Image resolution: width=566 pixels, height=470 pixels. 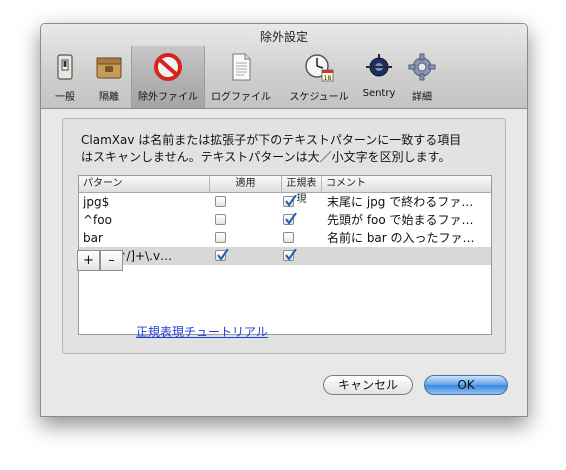 I want to click on remove-pattern-button: –, so click(x=111, y=260).